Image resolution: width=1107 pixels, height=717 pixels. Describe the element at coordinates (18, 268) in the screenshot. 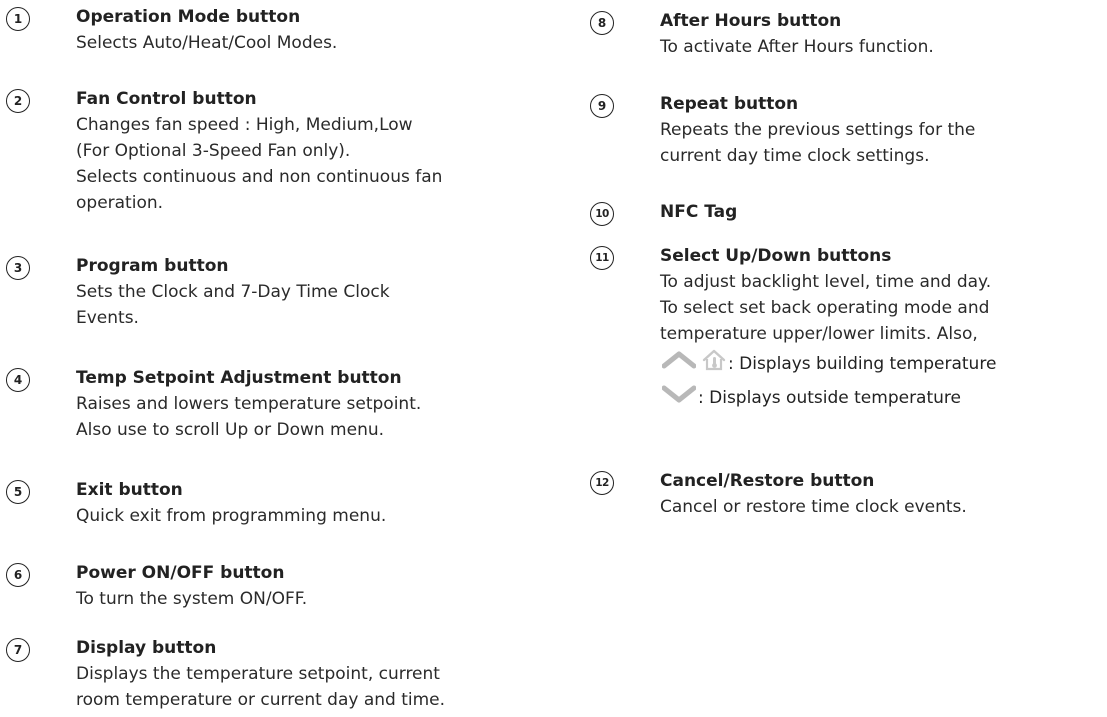

I see `number-badge: 3` at that location.